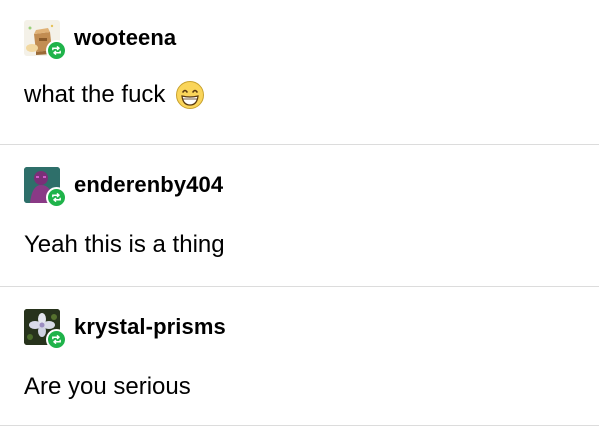 Image resolution: width=599 pixels, height=426 pixels. I want to click on post-text: Are you serious, so click(107, 386).